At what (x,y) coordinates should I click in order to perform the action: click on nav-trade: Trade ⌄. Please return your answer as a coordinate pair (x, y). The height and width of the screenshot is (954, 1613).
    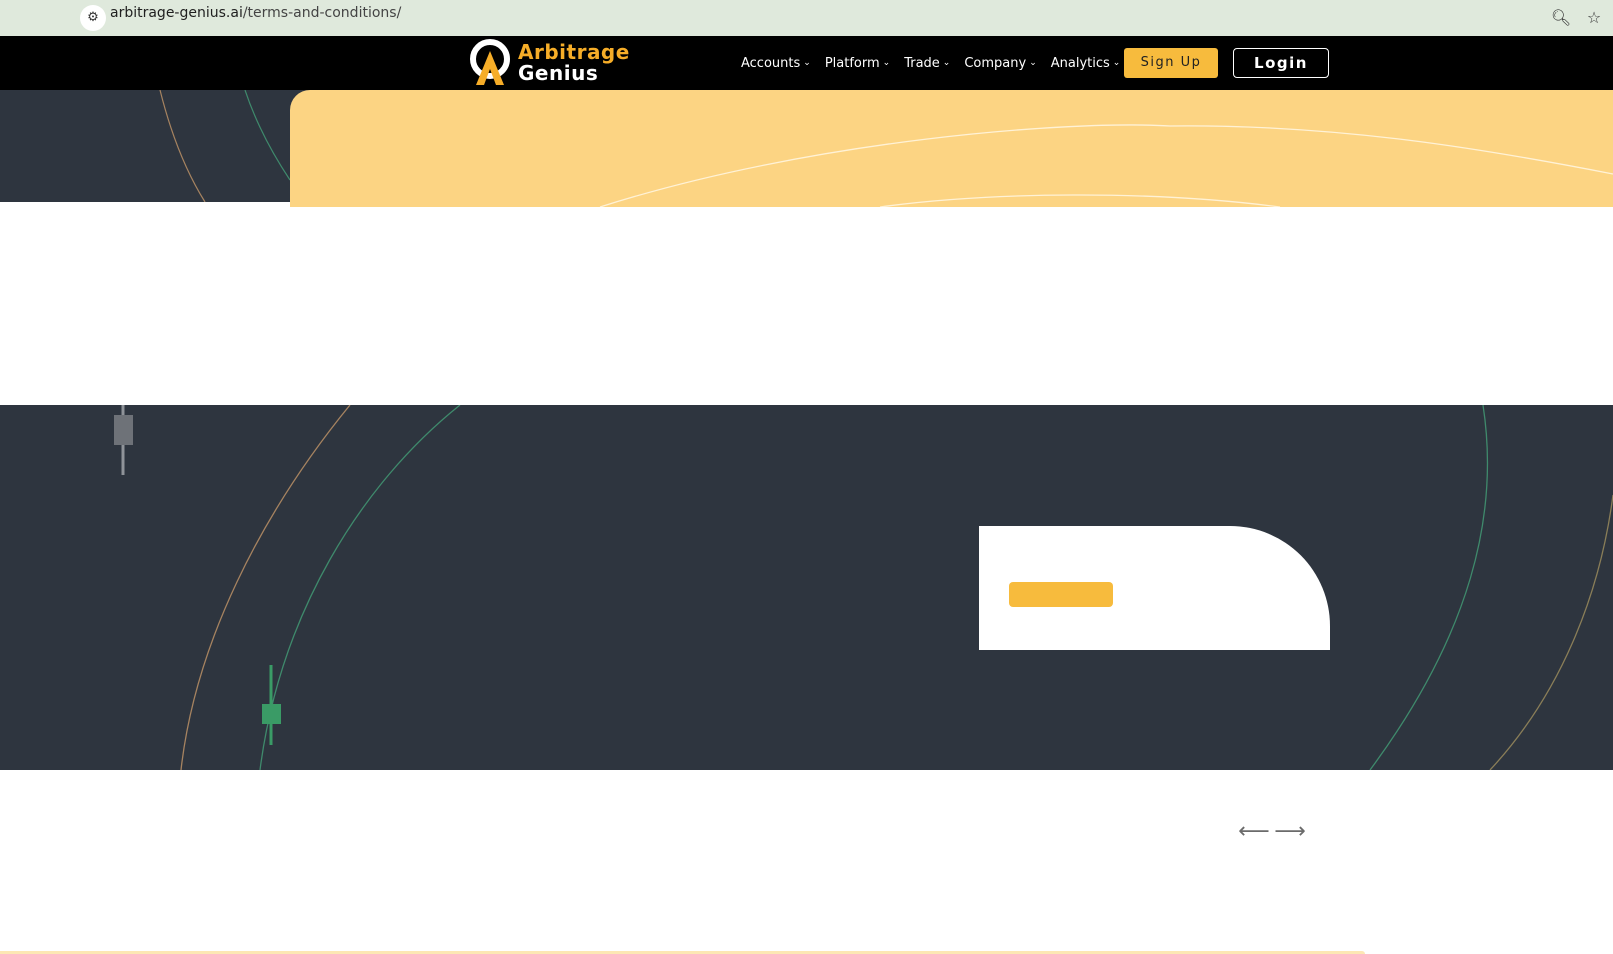
    Looking at the image, I should click on (927, 63).